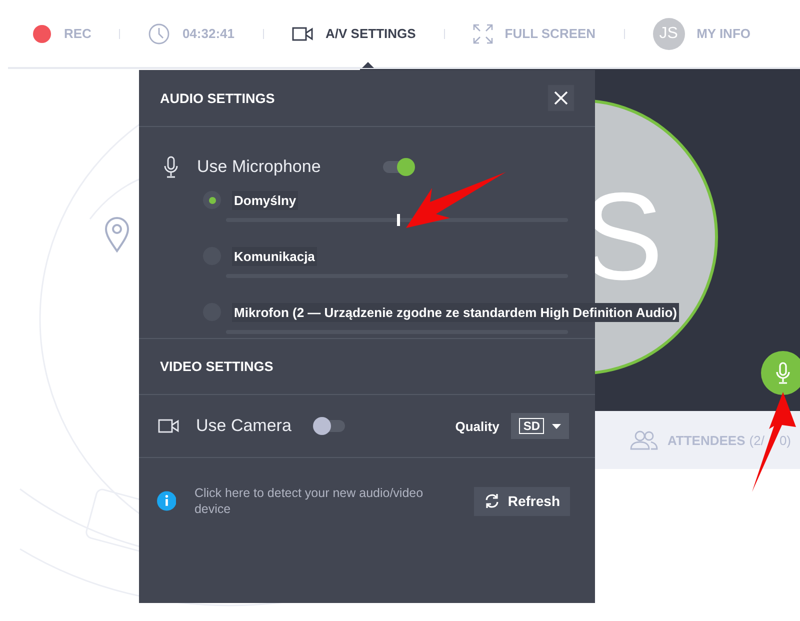  Describe the element at coordinates (117, 235) in the screenshot. I see `location-pin-icon` at that location.